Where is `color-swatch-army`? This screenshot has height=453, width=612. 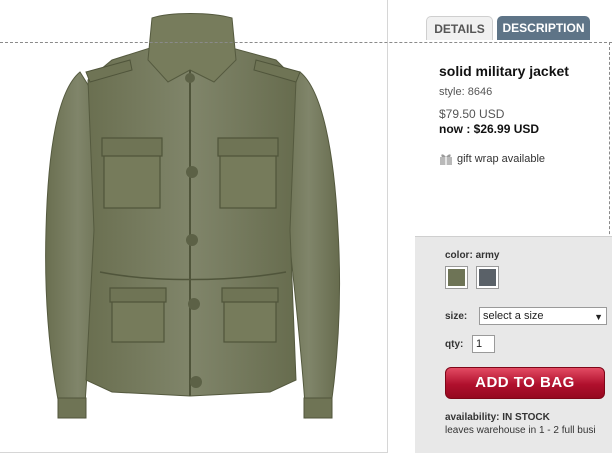 color-swatch-army is located at coordinates (456, 277).